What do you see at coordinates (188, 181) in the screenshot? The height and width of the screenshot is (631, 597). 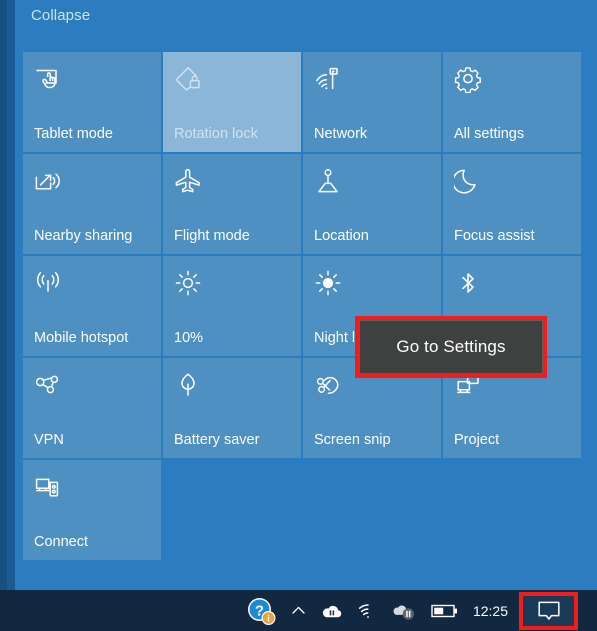 I see `airplane-icon` at bounding box center [188, 181].